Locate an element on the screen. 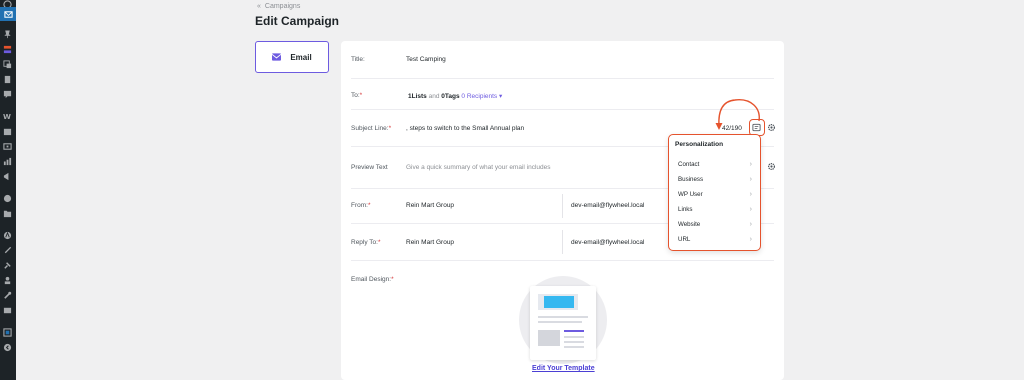  personalization-item-url: URL › is located at coordinates (715, 239).